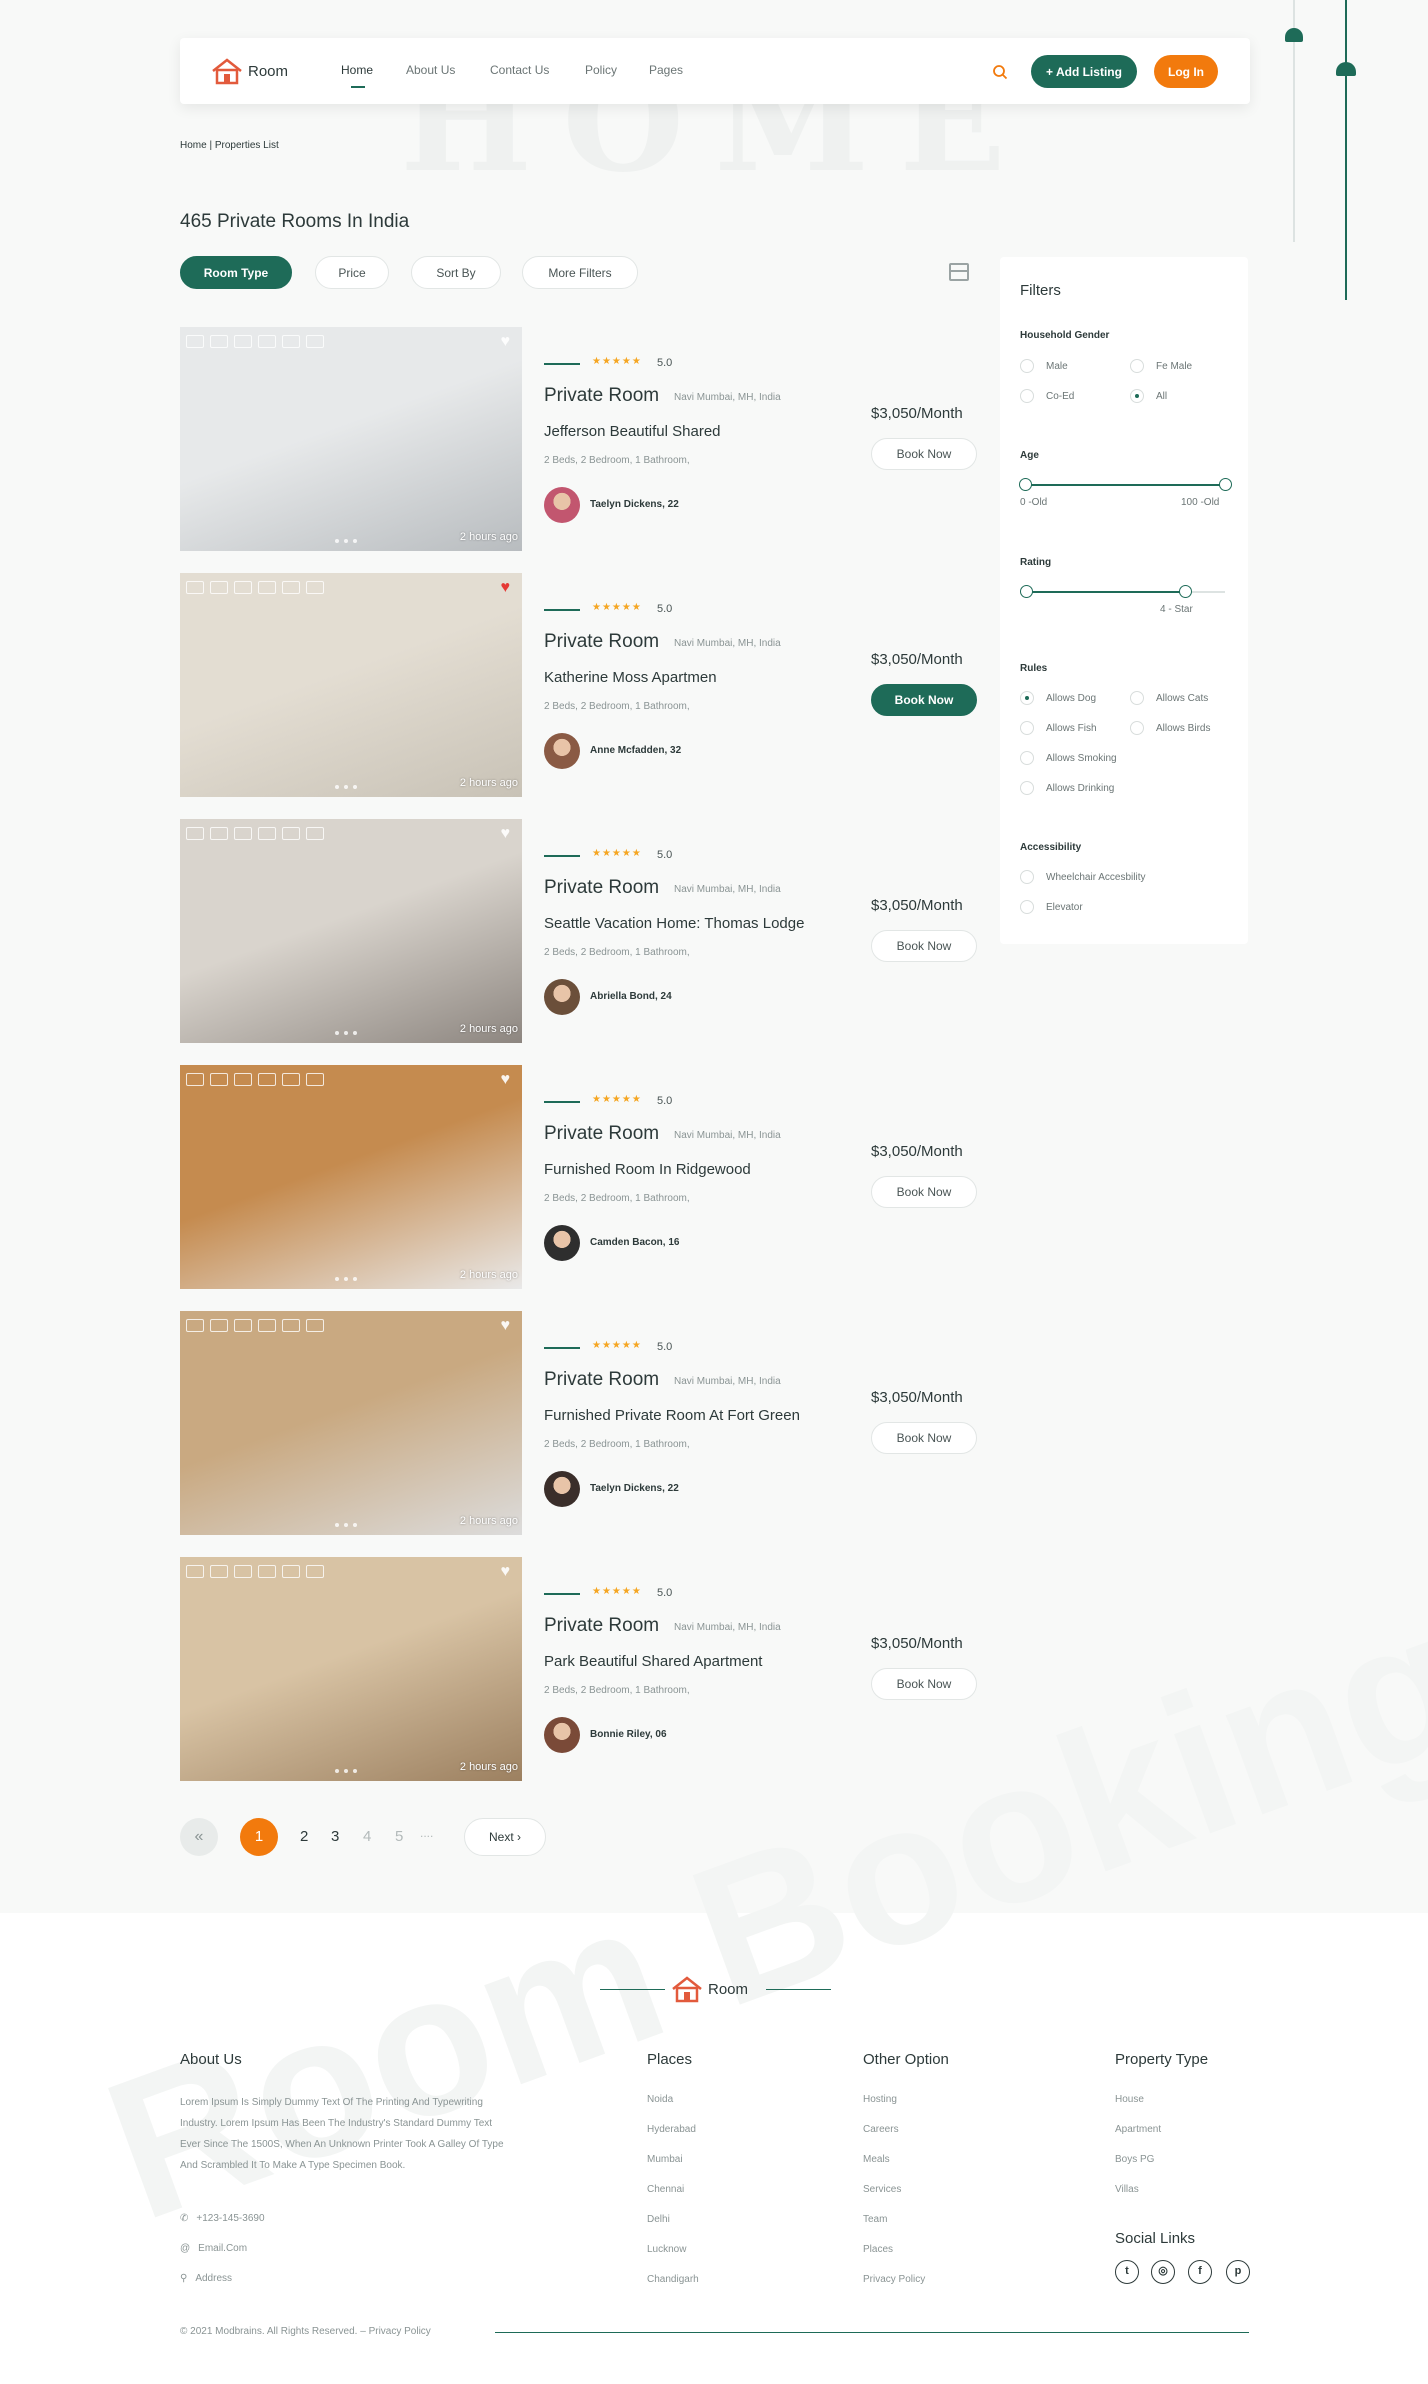 The width and height of the screenshot is (1428, 2384). What do you see at coordinates (1137, 698) in the screenshot?
I see `rule-cats-checkbox` at bounding box center [1137, 698].